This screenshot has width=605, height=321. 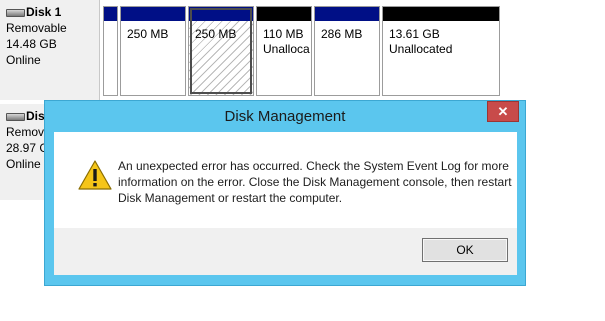 I want to click on partition-status: Unalloca, so click(x=286, y=49).